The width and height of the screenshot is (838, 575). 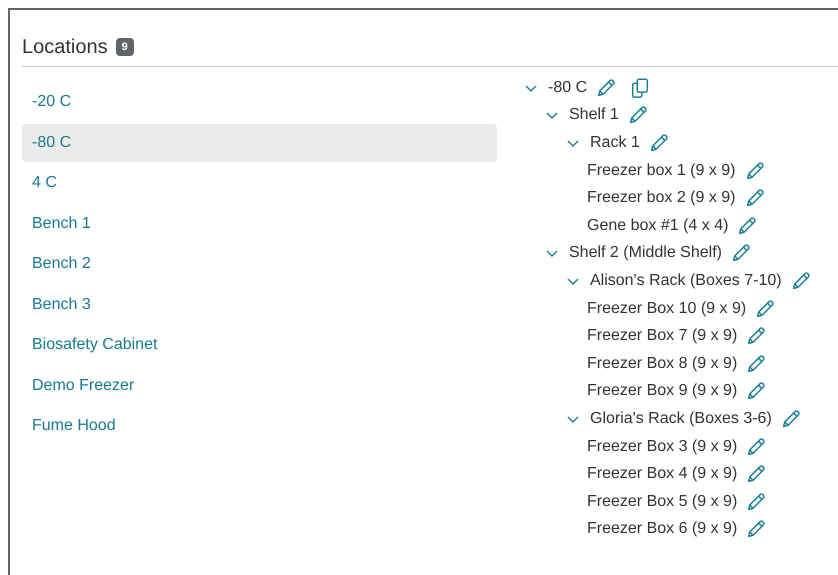 I want to click on tree-item-label: Freezer Box 6 (9 x 9), so click(x=662, y=529).